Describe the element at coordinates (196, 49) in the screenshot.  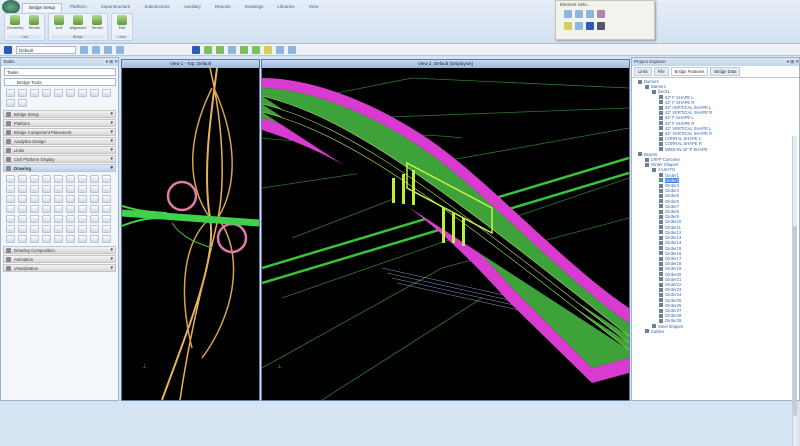
I see `view-icon` at that location.